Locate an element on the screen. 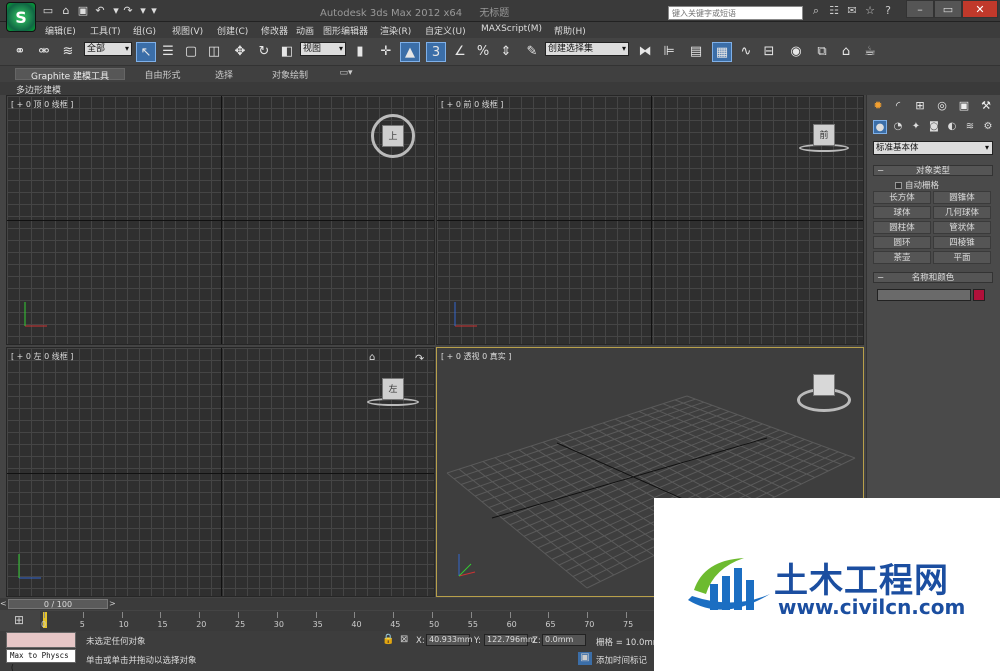  window-crossing-icon: ◫ is located at coordinates (214, 52).